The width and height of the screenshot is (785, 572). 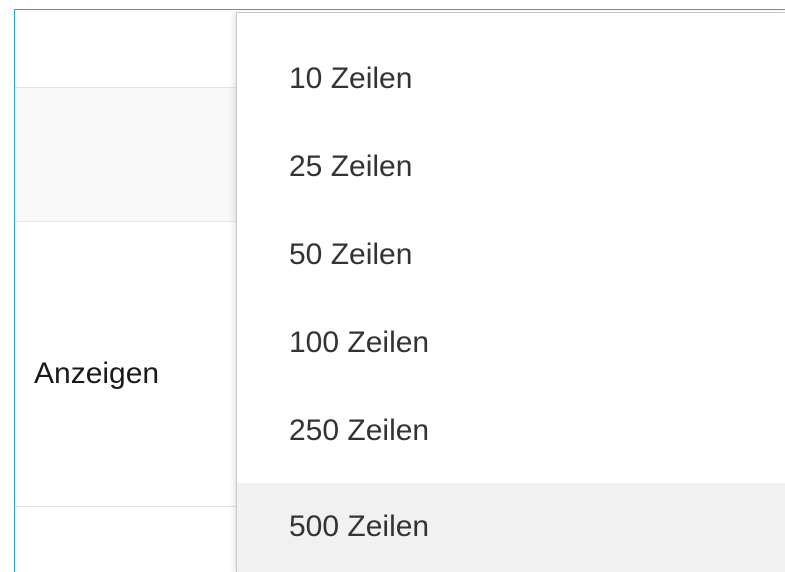 What do you see at coordinates (511, 343) in the screenshot?
I see `page-length-option-100: 100 Zeilen` at bounding box center [511, 343].